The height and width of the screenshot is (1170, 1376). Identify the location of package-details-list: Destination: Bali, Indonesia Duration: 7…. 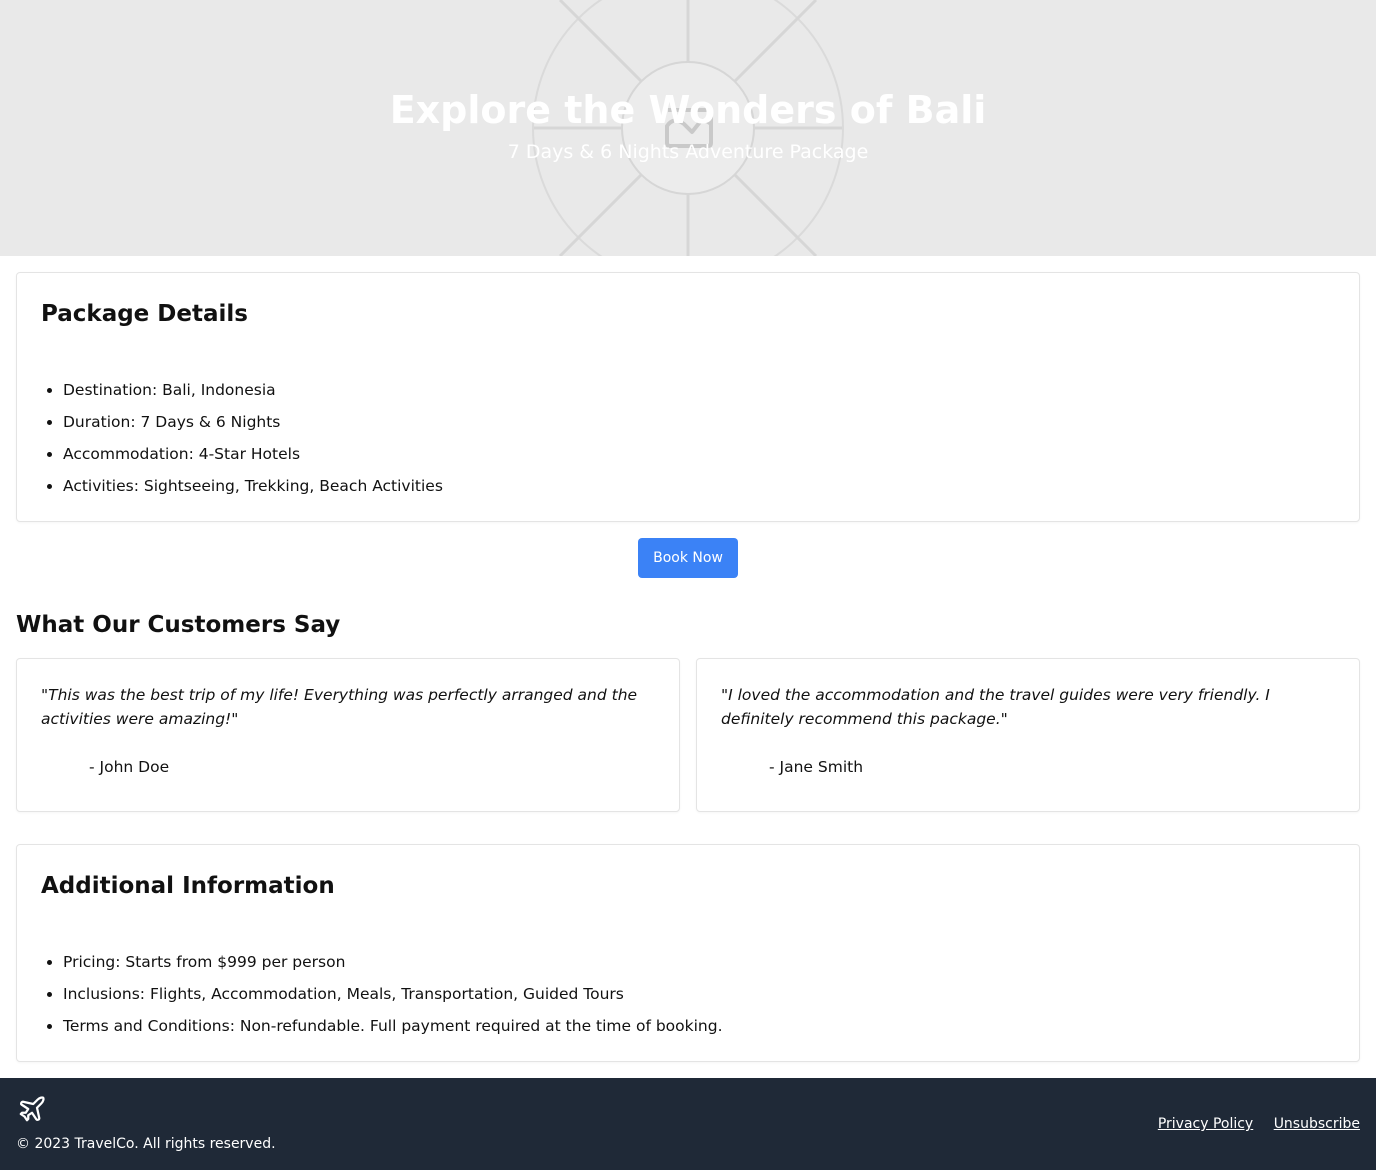
(253, 438).